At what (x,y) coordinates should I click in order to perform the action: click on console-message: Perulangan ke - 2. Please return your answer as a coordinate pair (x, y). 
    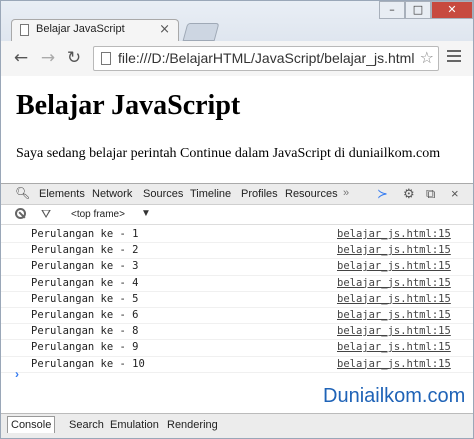
    Looking at the image, I should click on (85, 250).